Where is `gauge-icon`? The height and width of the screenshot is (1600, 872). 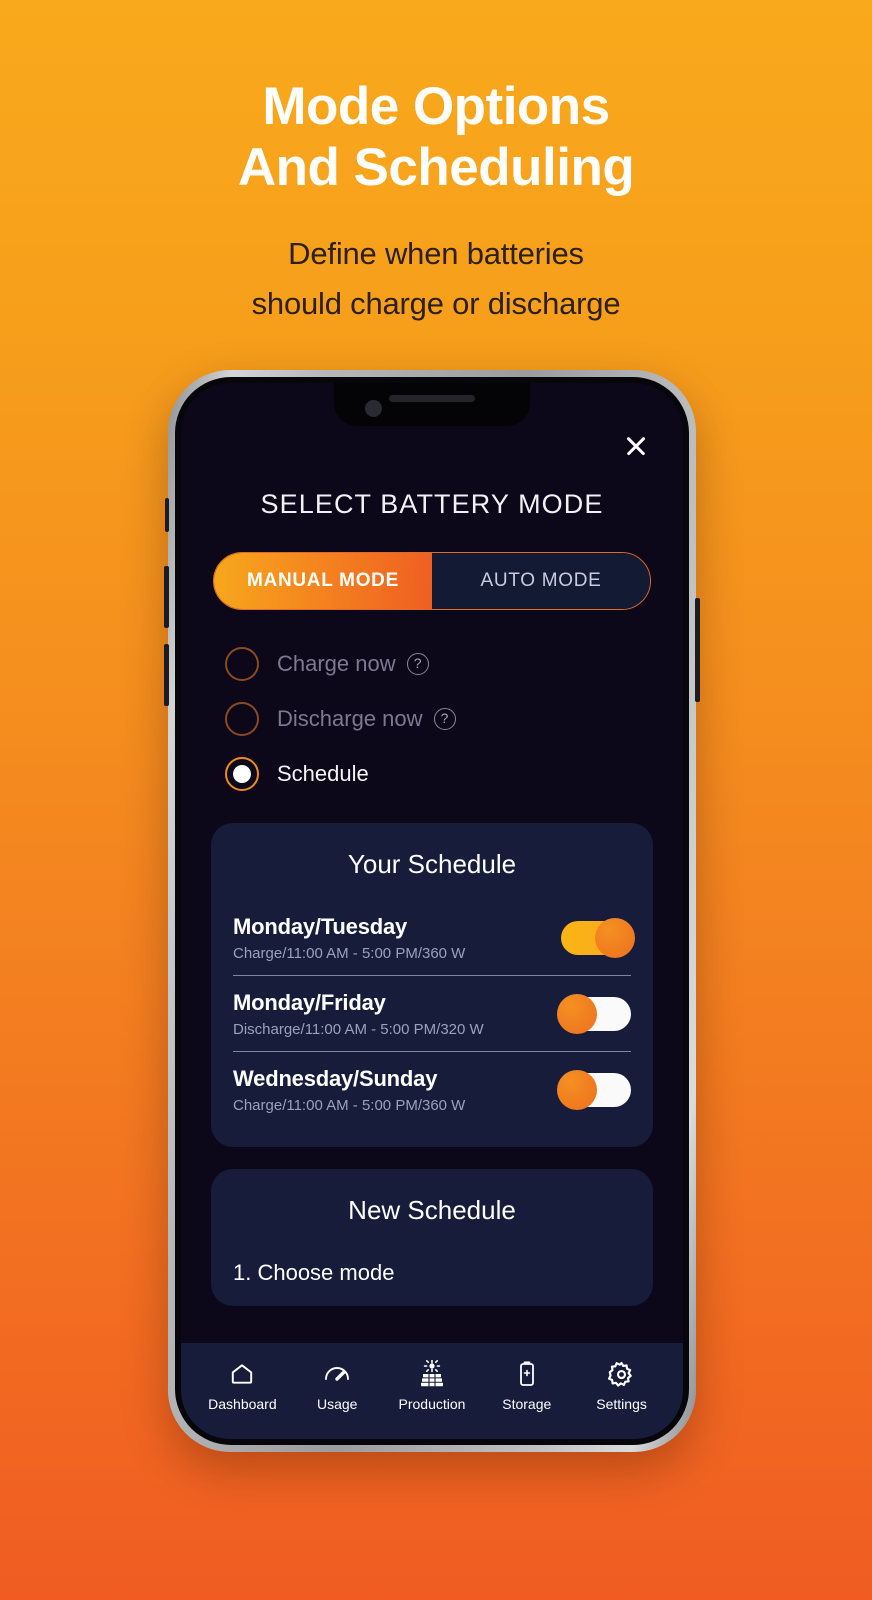 gauge-icon is located at coordinates (337, 1374).